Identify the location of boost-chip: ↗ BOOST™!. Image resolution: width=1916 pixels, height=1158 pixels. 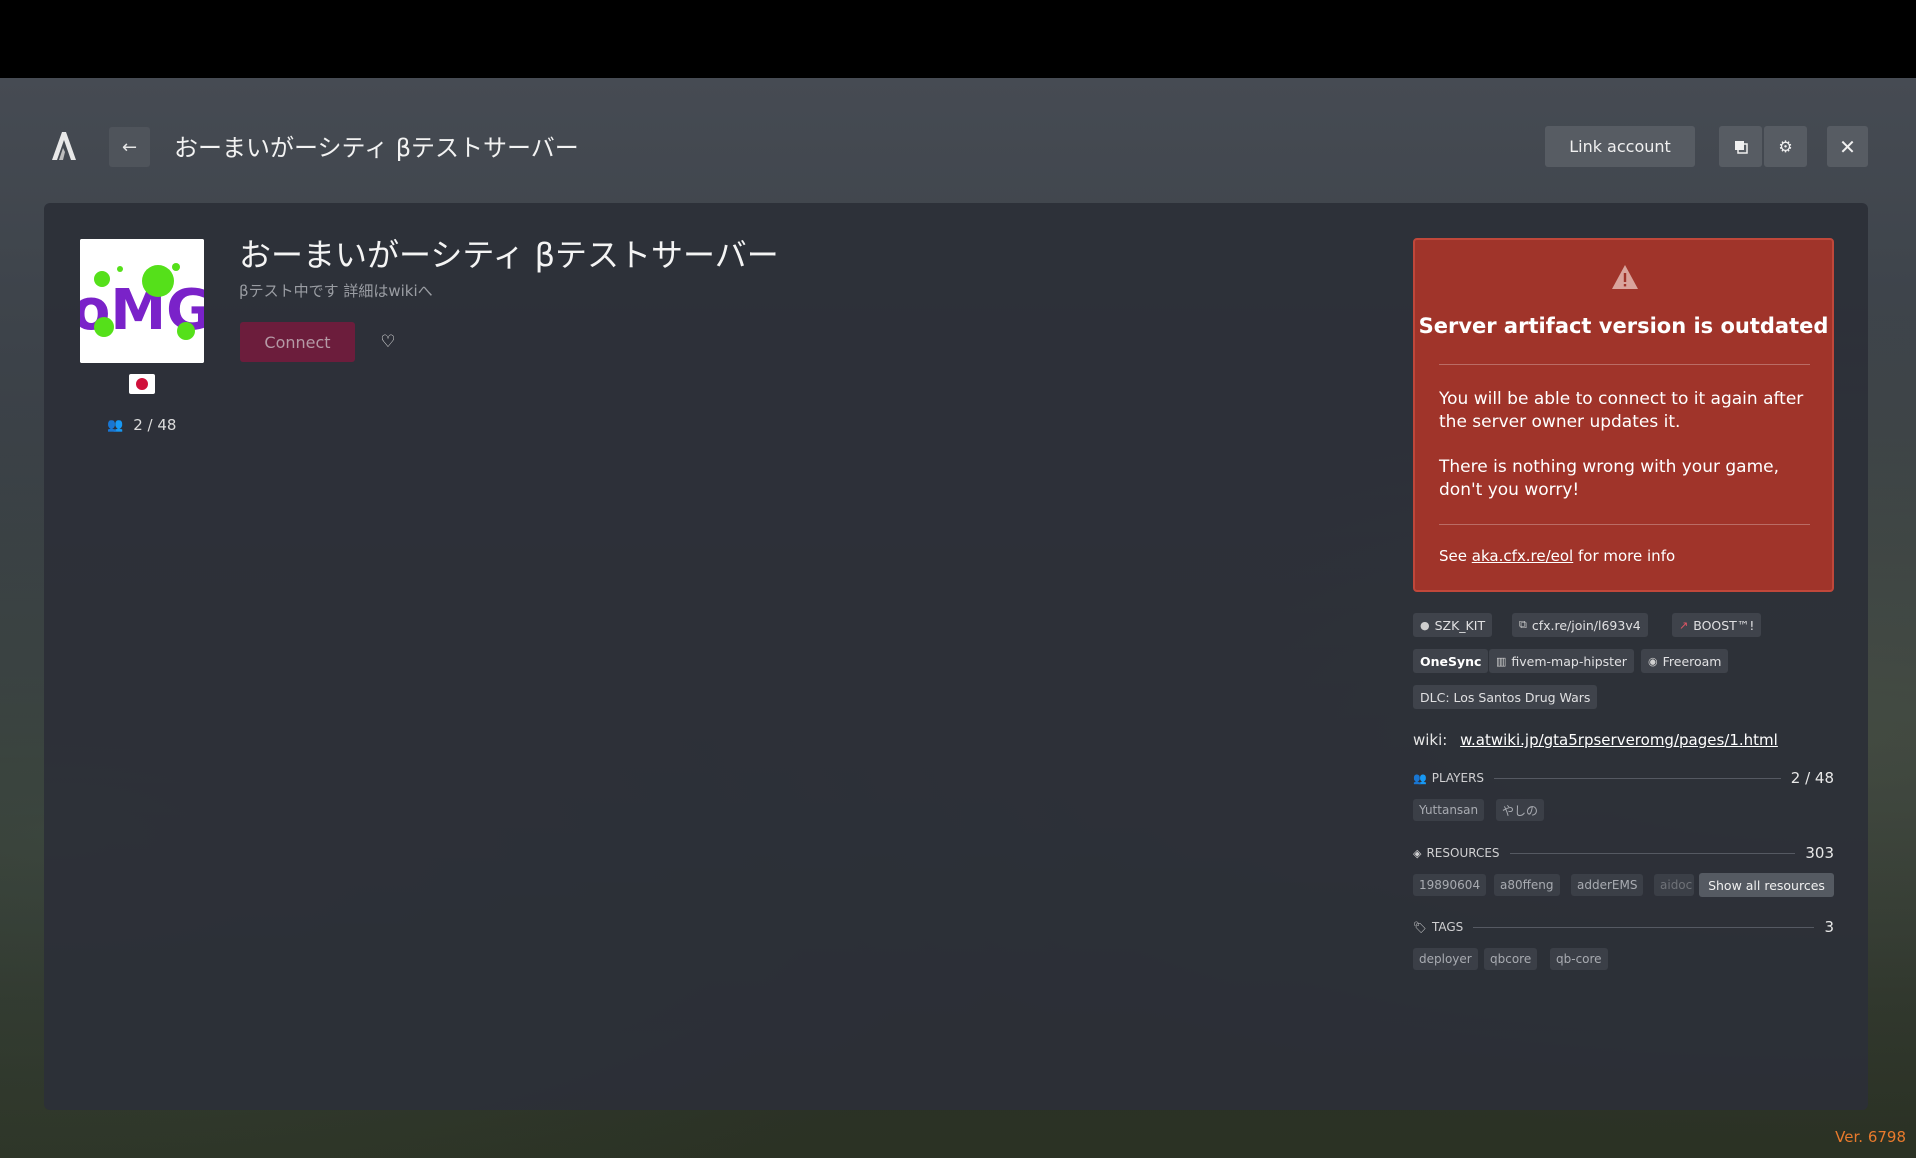
(1717, 625).